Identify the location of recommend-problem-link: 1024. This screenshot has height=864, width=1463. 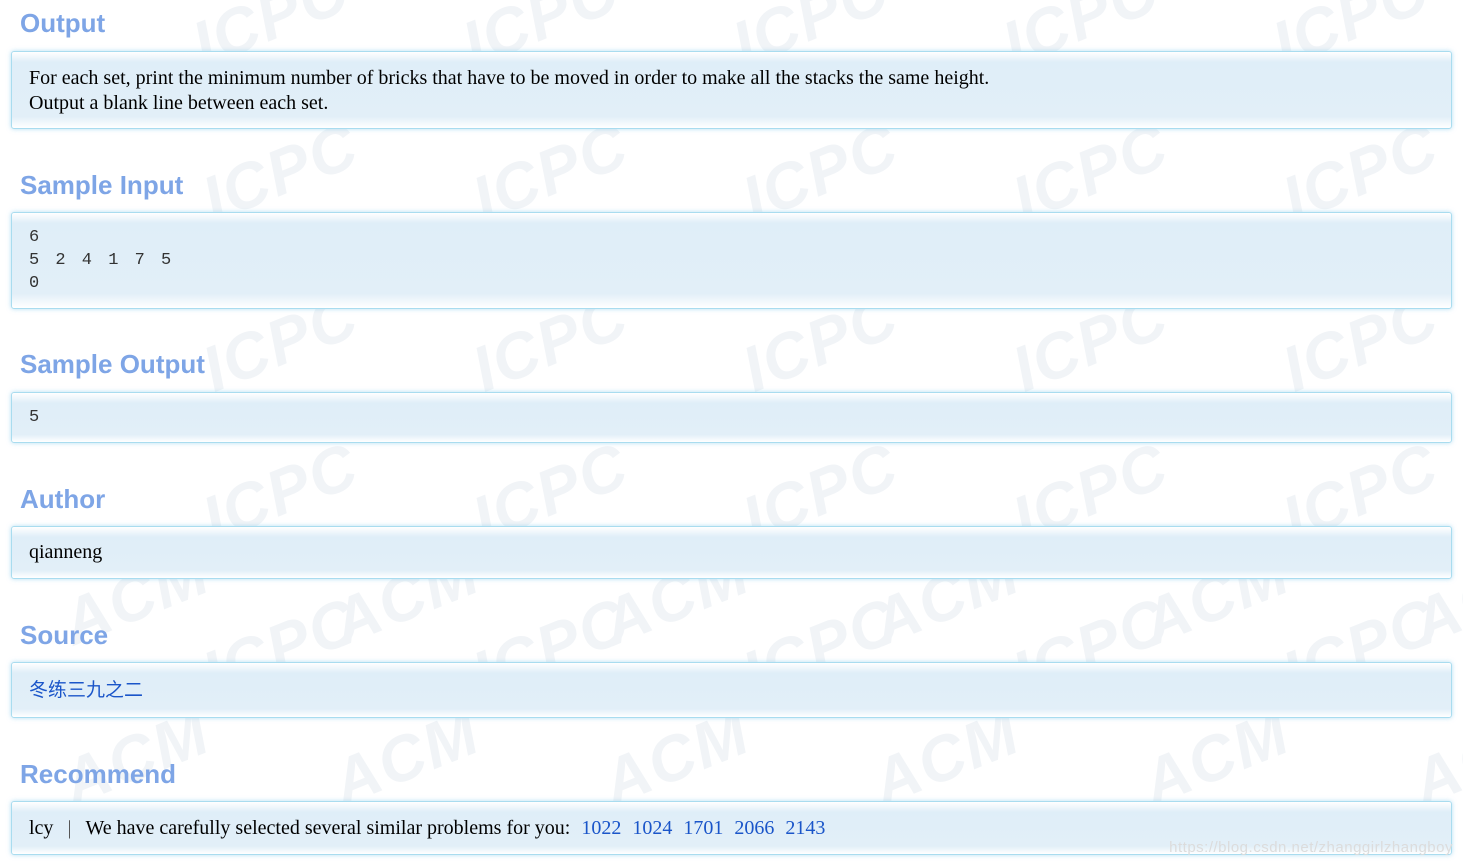
(652, 828).